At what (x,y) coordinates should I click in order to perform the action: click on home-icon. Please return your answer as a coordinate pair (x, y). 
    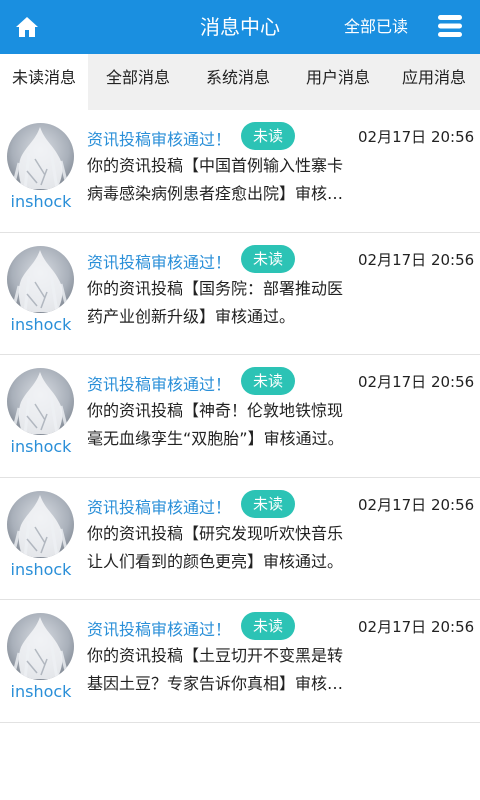
    Looking at the image, I should click on (27, 27).